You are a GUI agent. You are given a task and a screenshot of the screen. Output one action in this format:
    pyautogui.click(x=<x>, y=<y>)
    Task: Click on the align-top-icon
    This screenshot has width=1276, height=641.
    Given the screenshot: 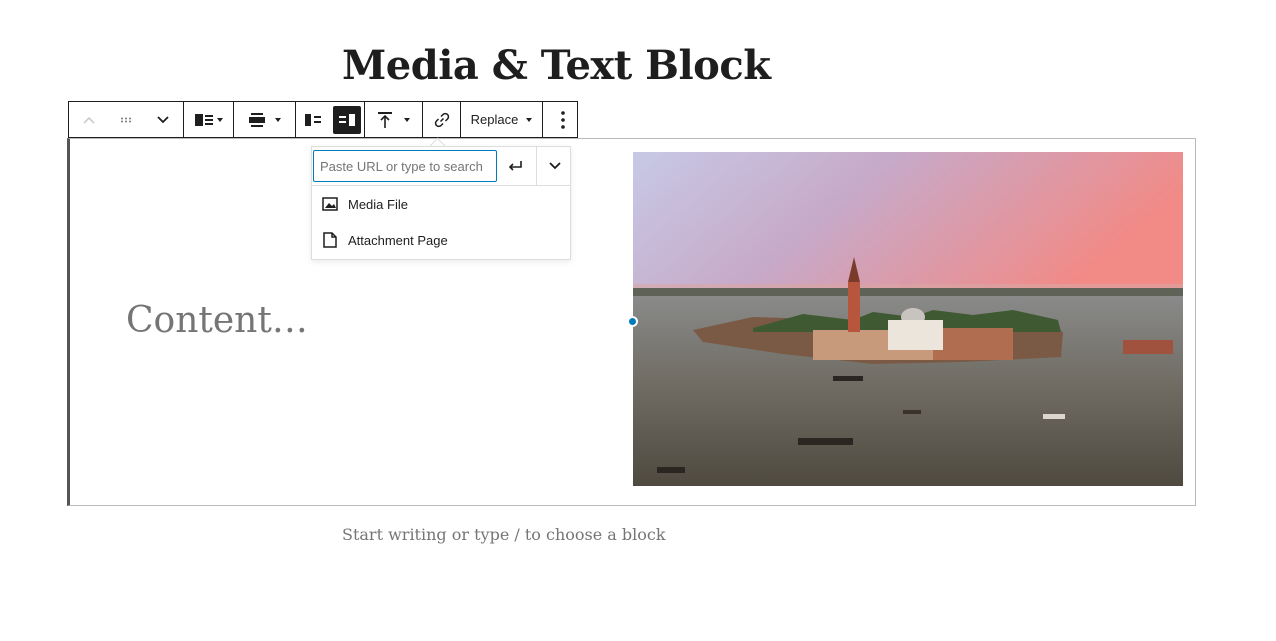 What is the action you would take?
    pyautogui.click(x=384, y=119)
    